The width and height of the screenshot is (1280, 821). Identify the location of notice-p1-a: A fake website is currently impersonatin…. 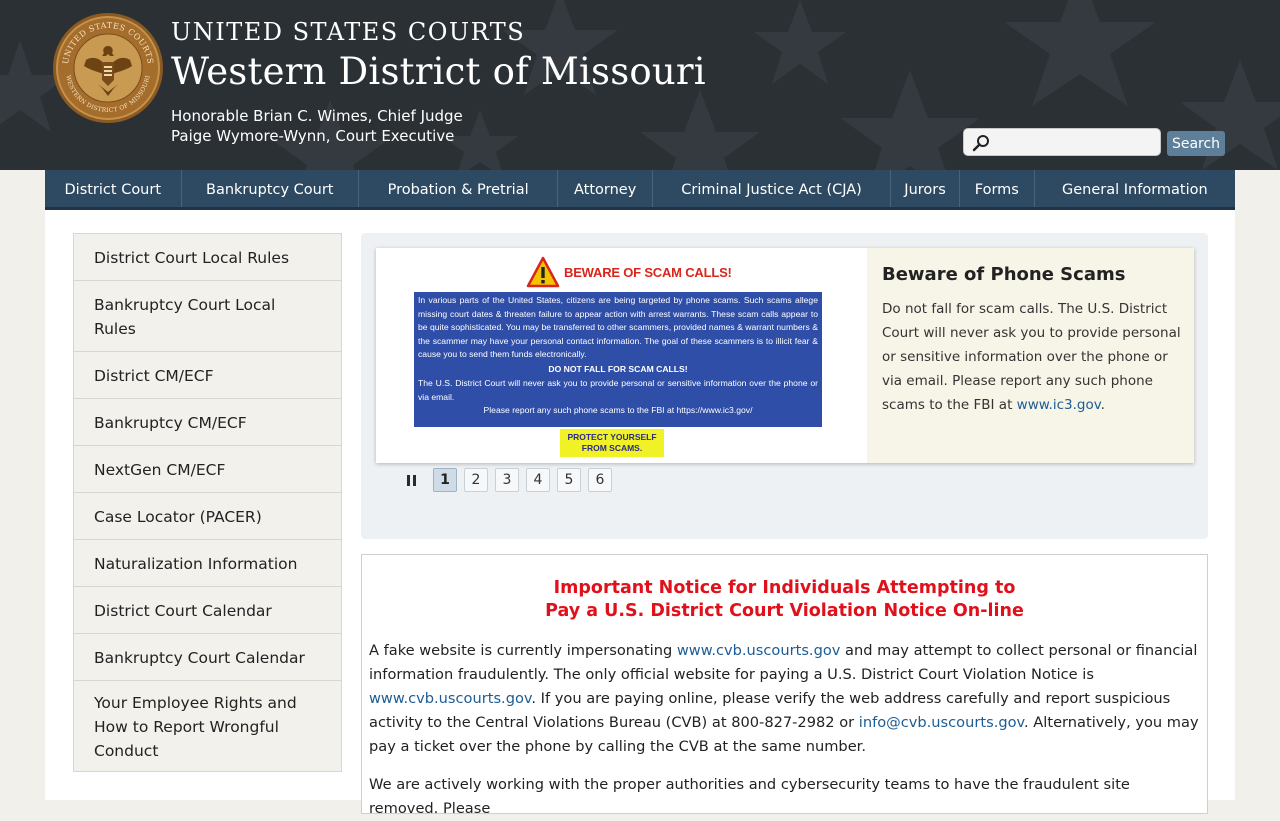
(523, 650).